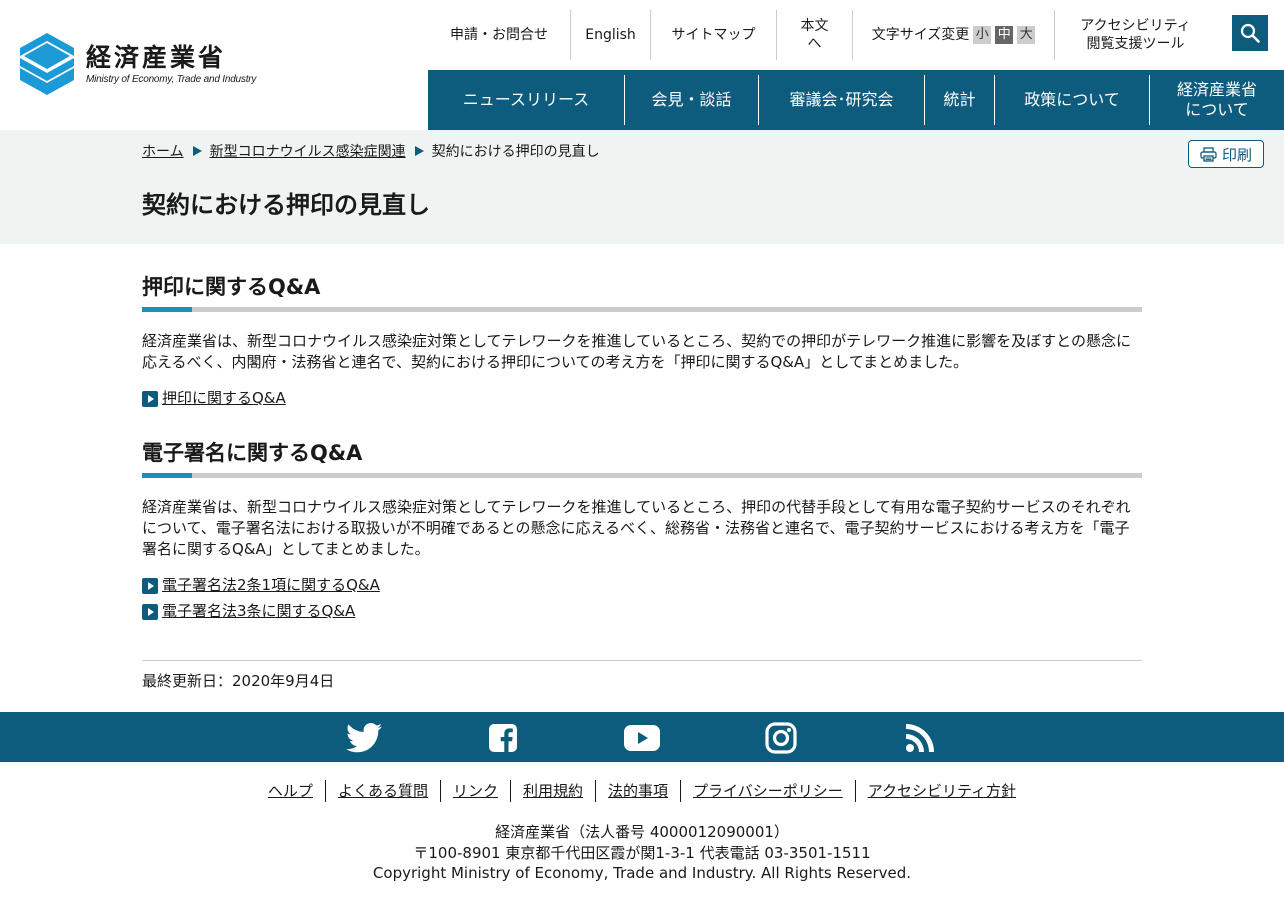 This screenshot has width=1284, height=923. What do you see at coordinates (1217, 109) in the screenshot?
I see `nav-label-line2: について` at bounding box center [1217, 109].